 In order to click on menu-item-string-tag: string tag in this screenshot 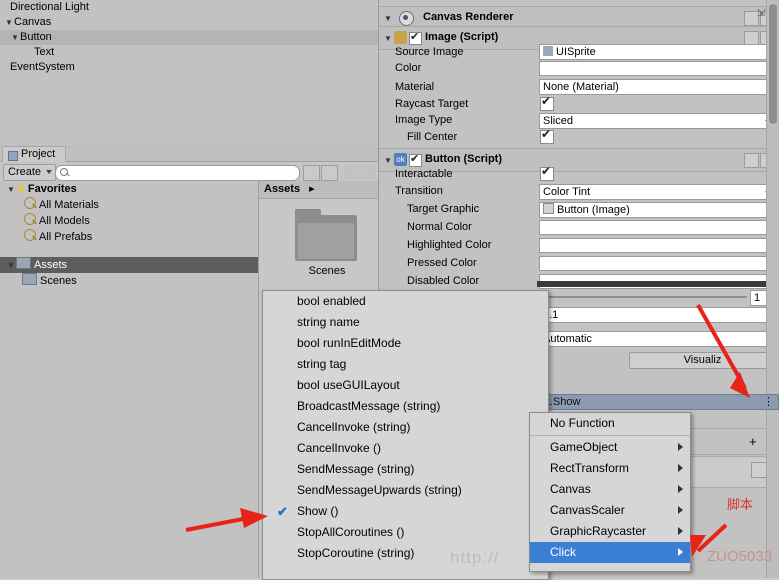, I will do `click(405, 364)`.